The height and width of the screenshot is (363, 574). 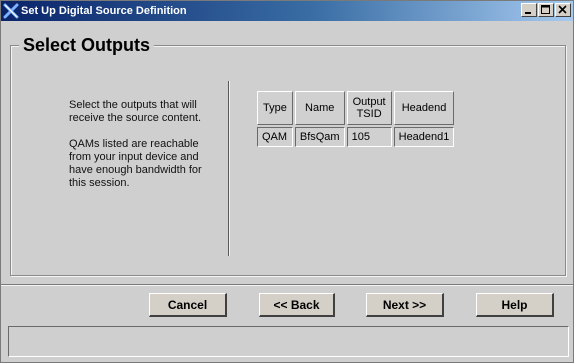 I want to click on next-button: Next >>, so click(x=405, y=305).